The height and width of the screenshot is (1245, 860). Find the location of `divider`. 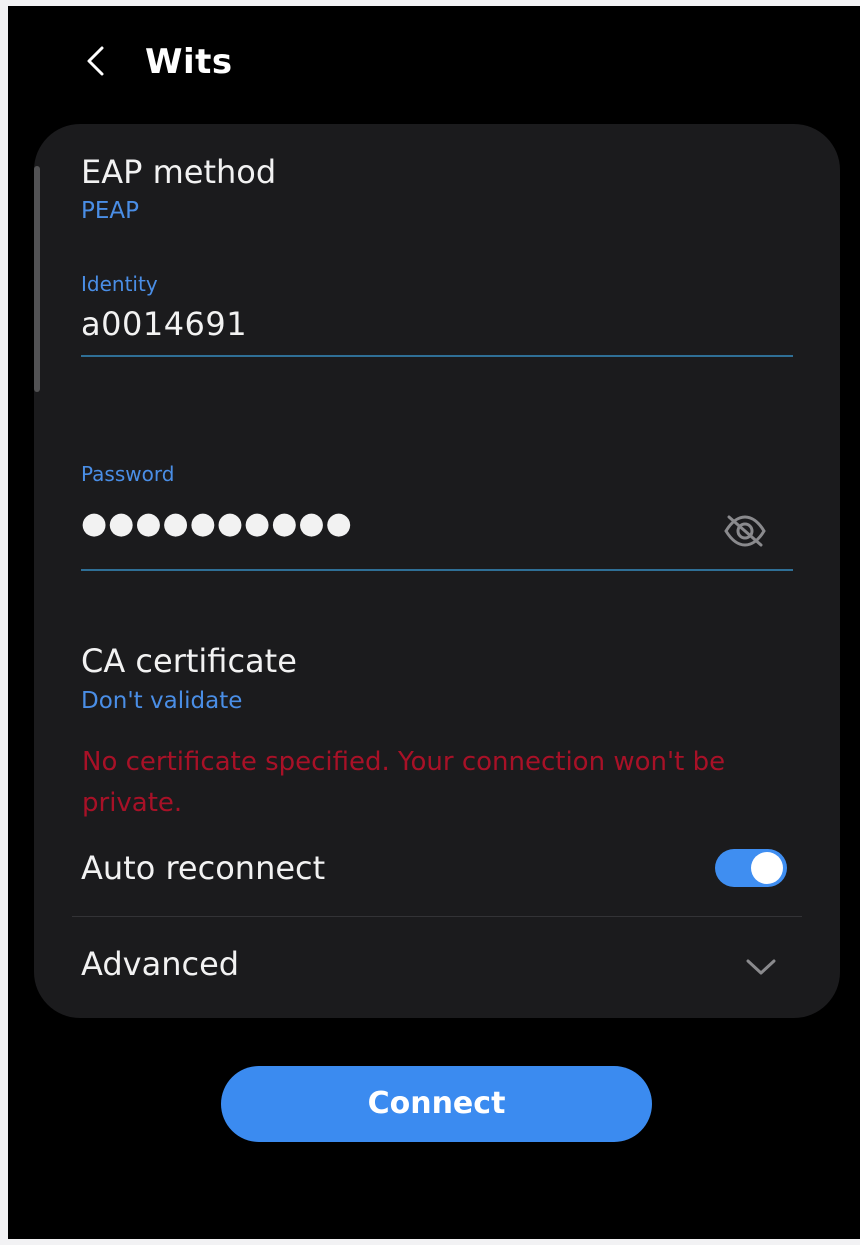

divider is located at coordinates (437, 916).